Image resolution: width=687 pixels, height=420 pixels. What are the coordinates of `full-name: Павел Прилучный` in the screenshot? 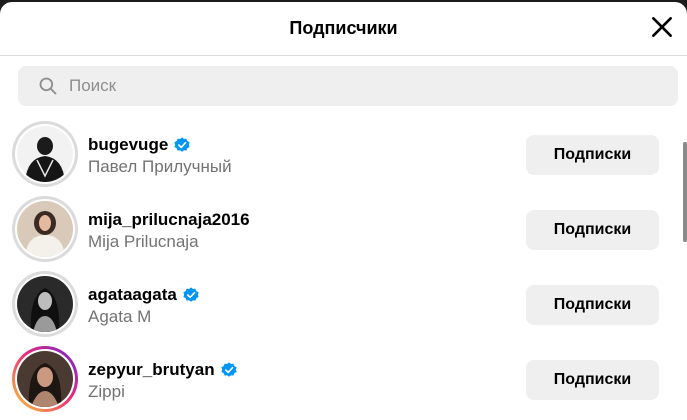 It's located at (160, 166).